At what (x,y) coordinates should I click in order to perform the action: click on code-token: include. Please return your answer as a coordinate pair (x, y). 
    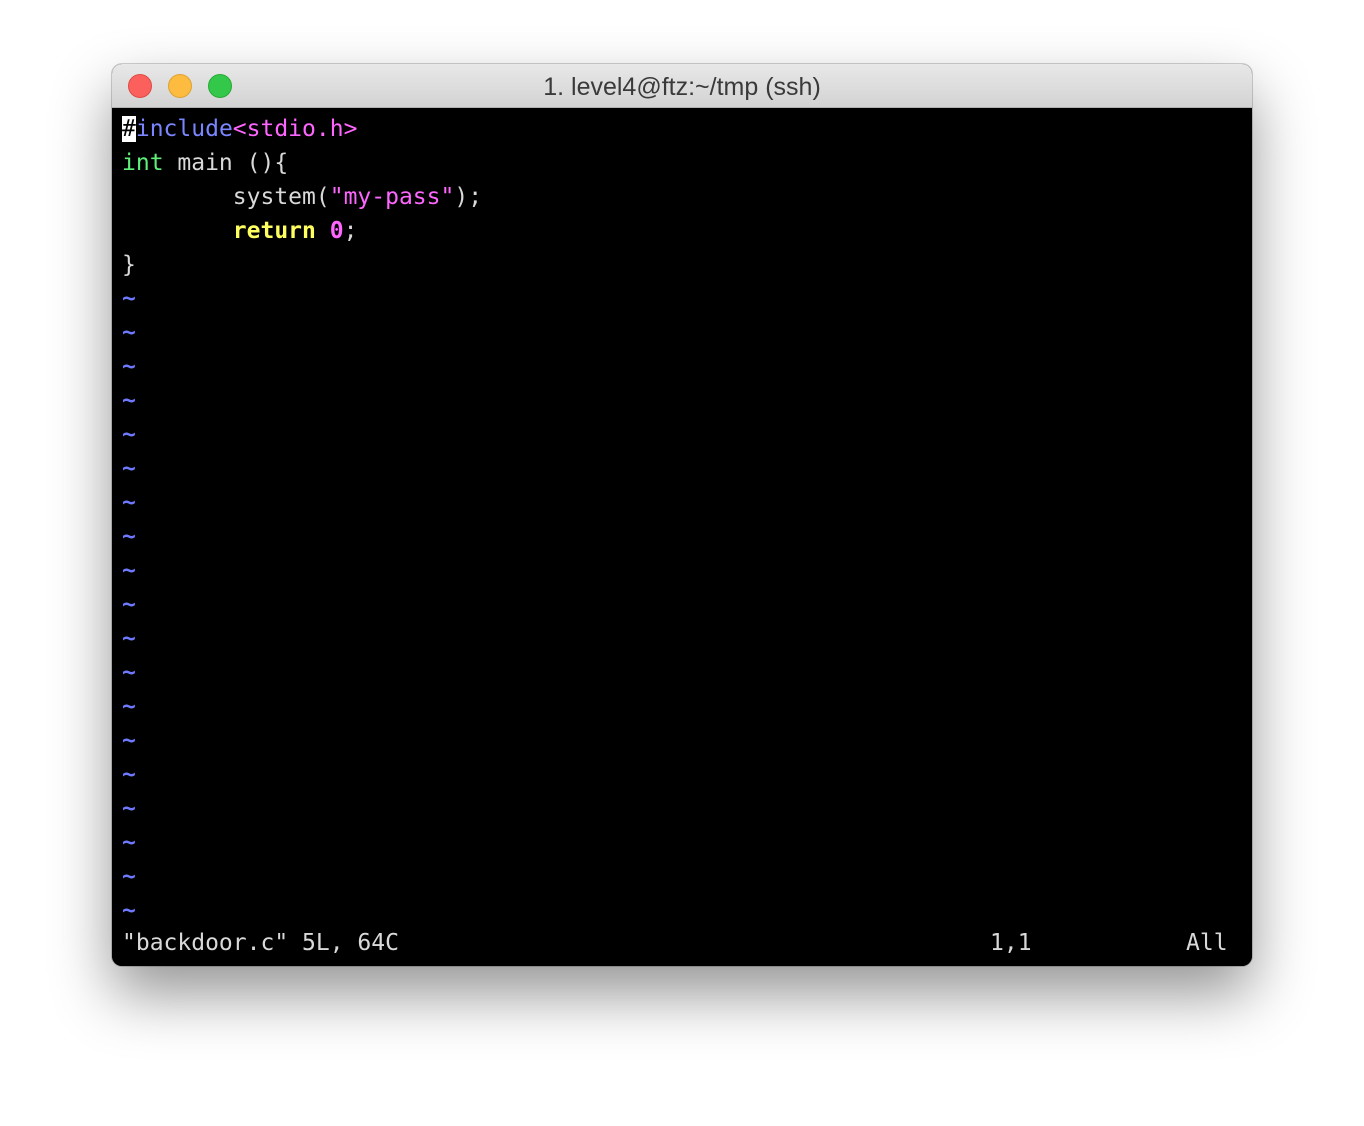
    Looking at the image, I should click on (184, 129).